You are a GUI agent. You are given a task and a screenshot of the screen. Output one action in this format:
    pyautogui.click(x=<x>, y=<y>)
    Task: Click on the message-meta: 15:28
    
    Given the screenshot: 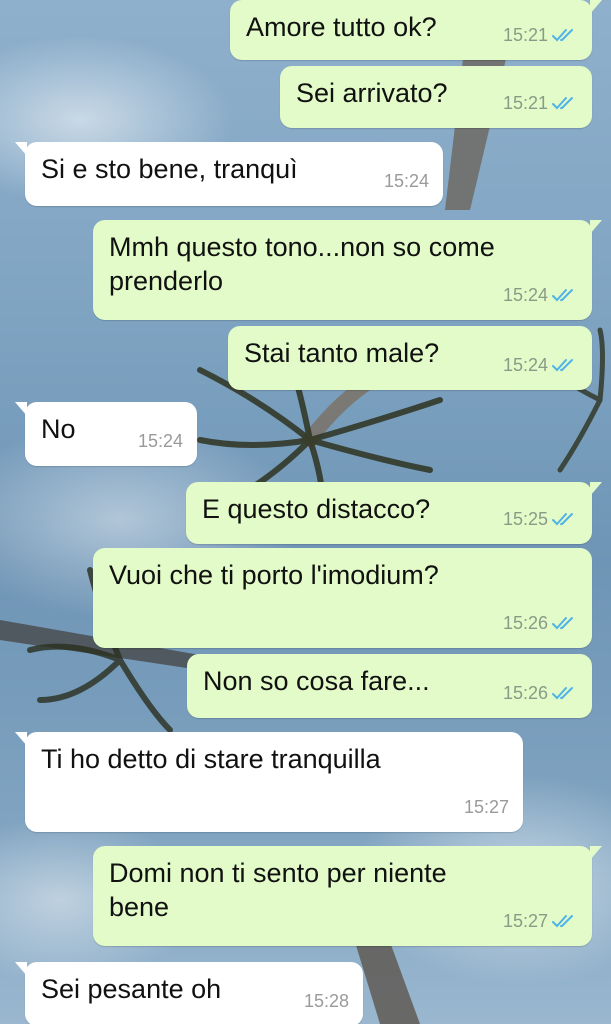 What is the action you would take?
    pyautogui.click(x=326, y=1001)
    